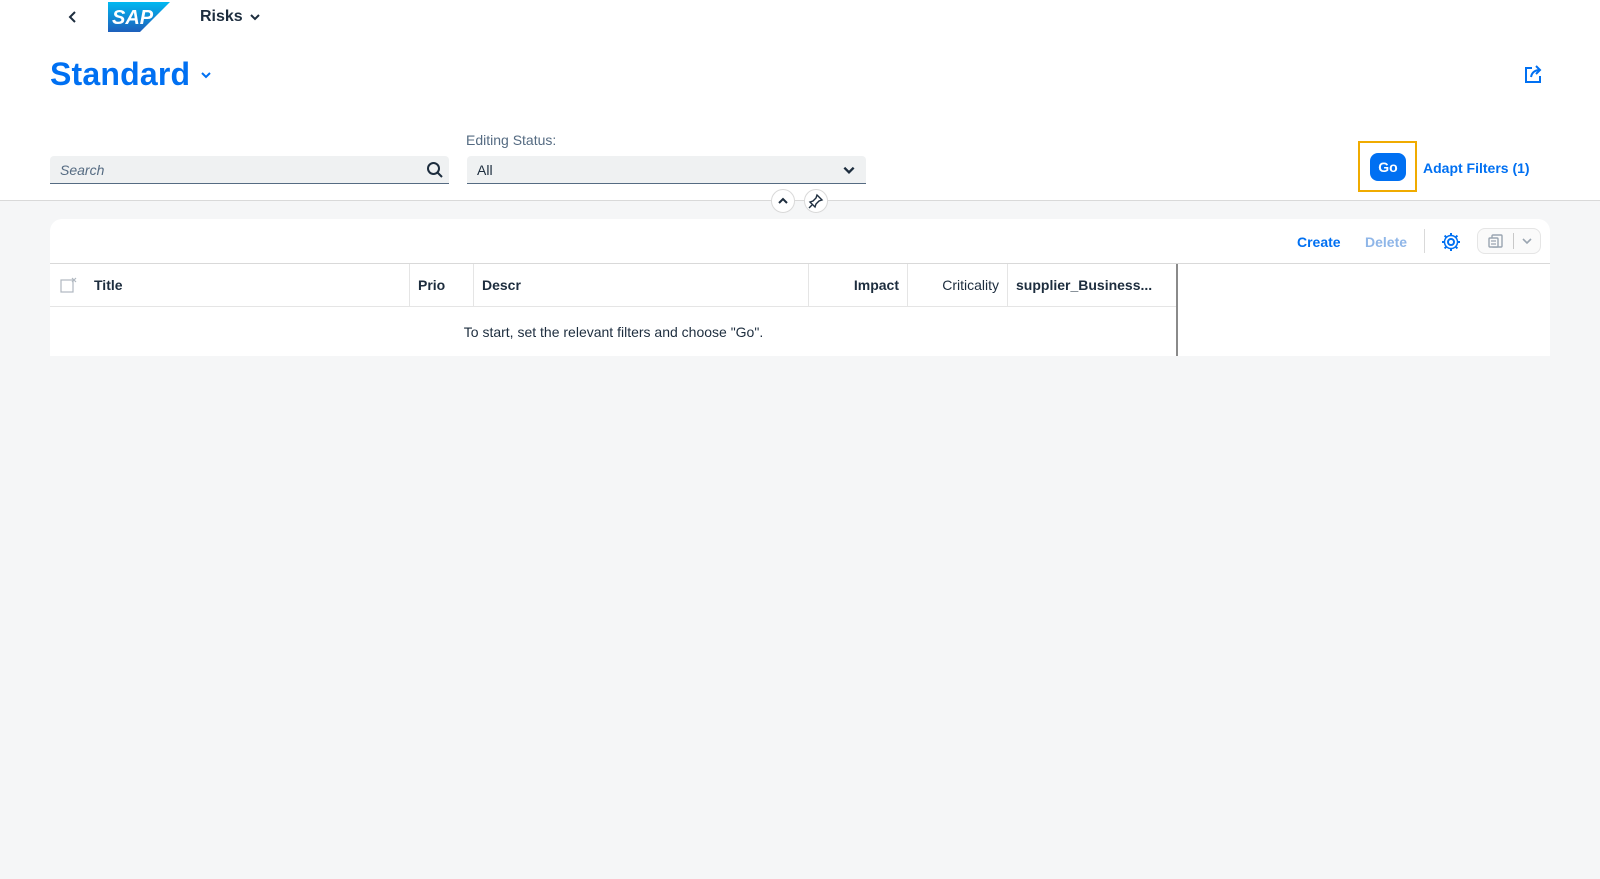 The height and width of the screenshot is (879, 1600). What do you see at coordinates (666, 170) in the screenshot?
I see `editing-status-select: All` at bounding box center [666, 170].